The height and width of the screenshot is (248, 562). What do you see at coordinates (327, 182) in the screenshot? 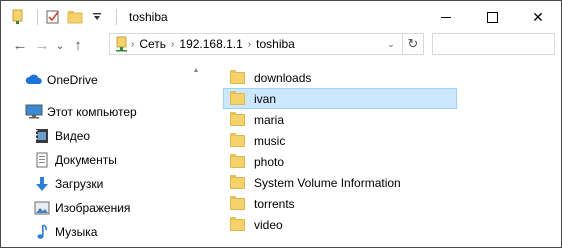
I see `file-name: System Volume Information` at bounding box center [327, 182].